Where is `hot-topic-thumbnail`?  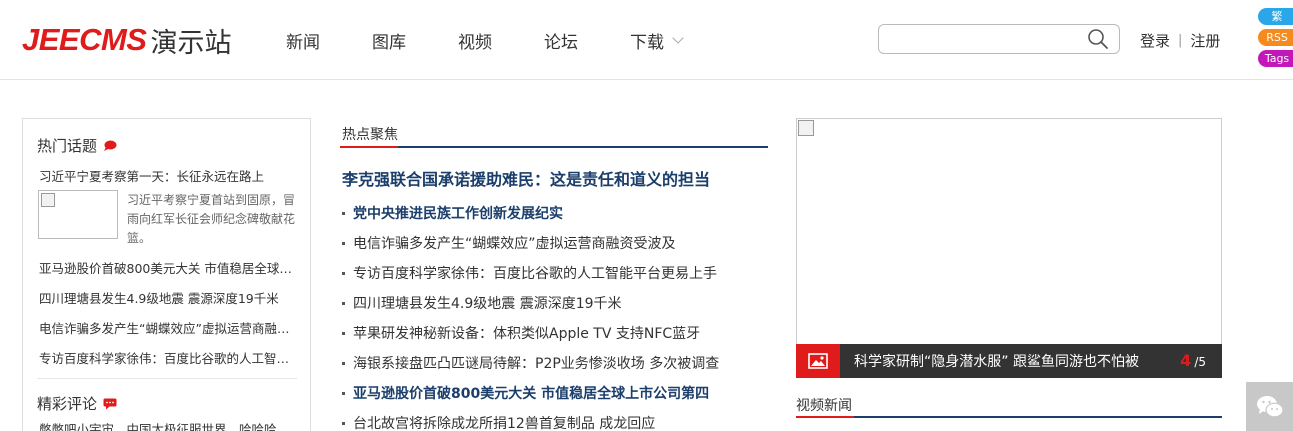 hot-topic-thumbnail is located at coordinates (78, 214).